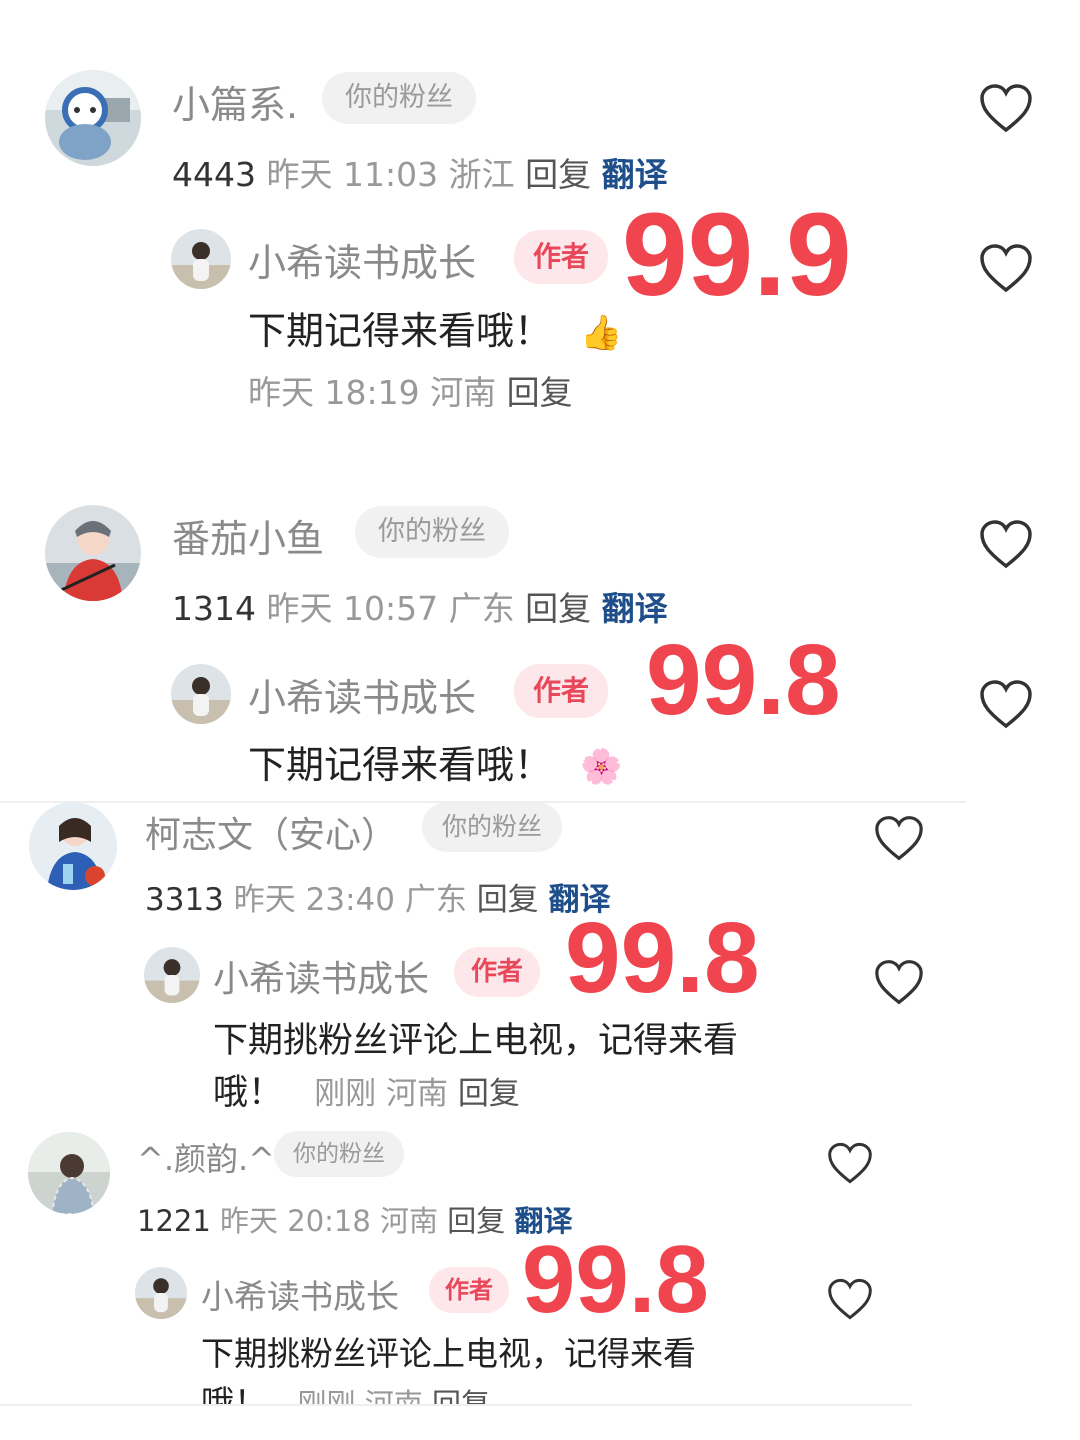 Image resolution: width=1080 pixels, height=1440 pixels. I want to click on reply-time: 昨天 18:19, so click(334, 392).